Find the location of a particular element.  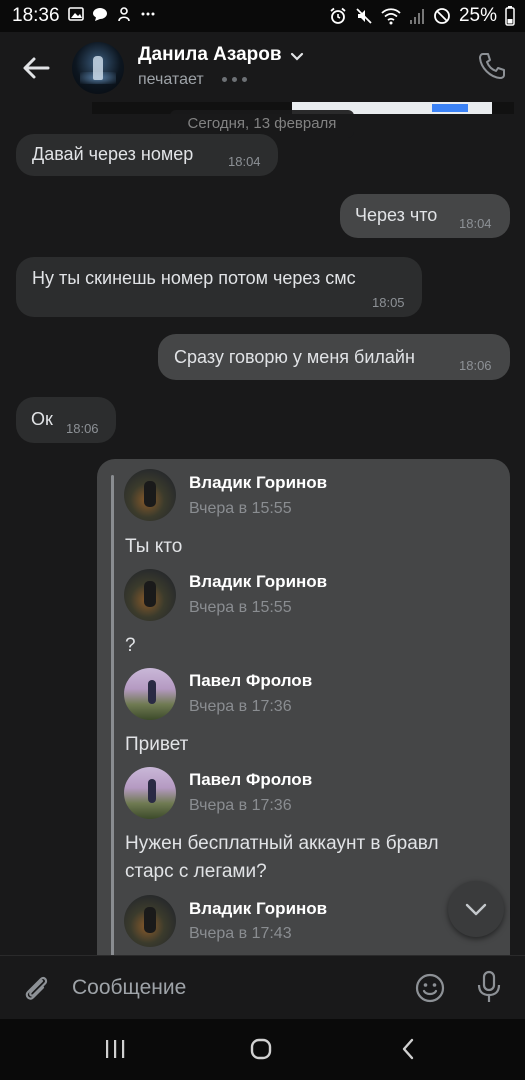

alarm-icon is located at coordinates (338, 15).